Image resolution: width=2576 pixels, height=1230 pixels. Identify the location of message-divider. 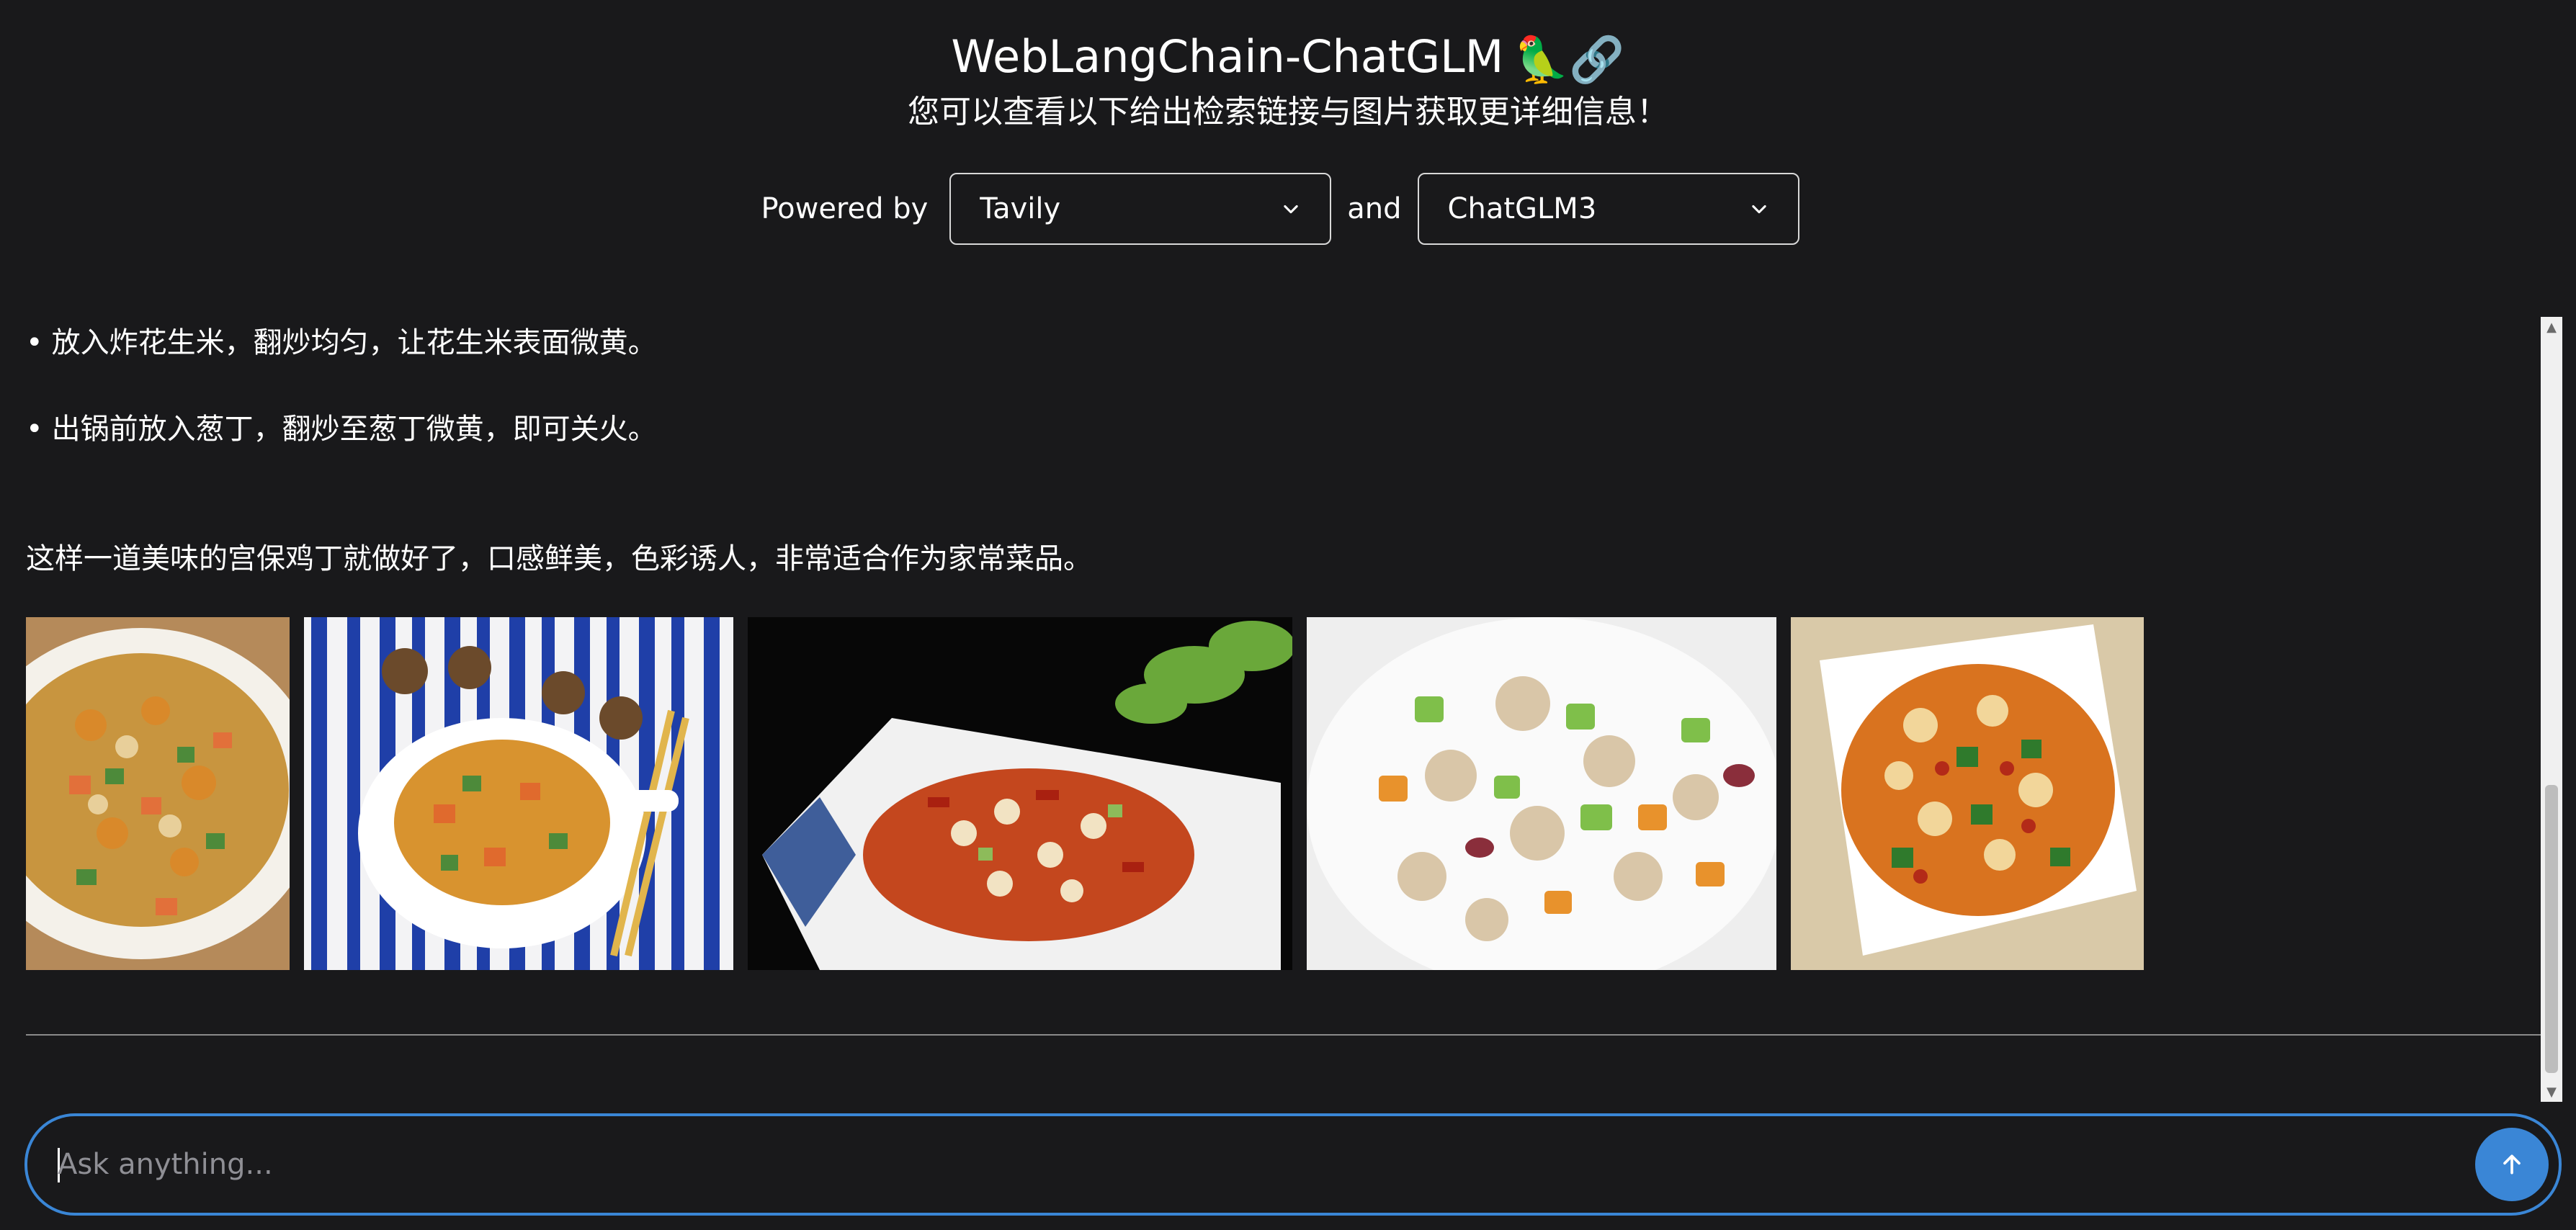
(1285, 1035).